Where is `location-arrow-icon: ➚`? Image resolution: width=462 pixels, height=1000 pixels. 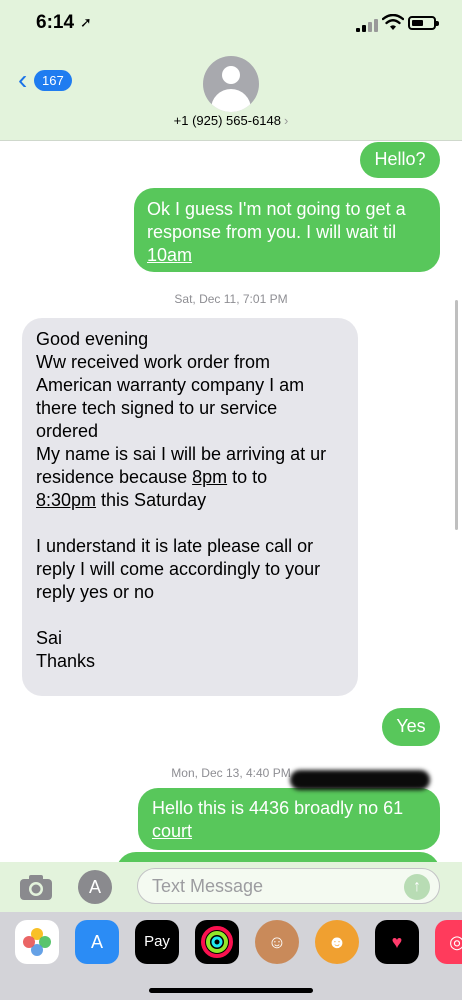
location-arrow-icon: ➚ is located at coordinates (86, 22).